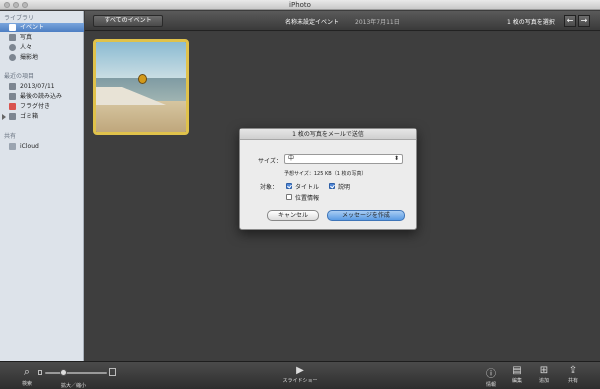 The image size is (600, 389). I want to click on share-label: 共有, so click(572, 381).